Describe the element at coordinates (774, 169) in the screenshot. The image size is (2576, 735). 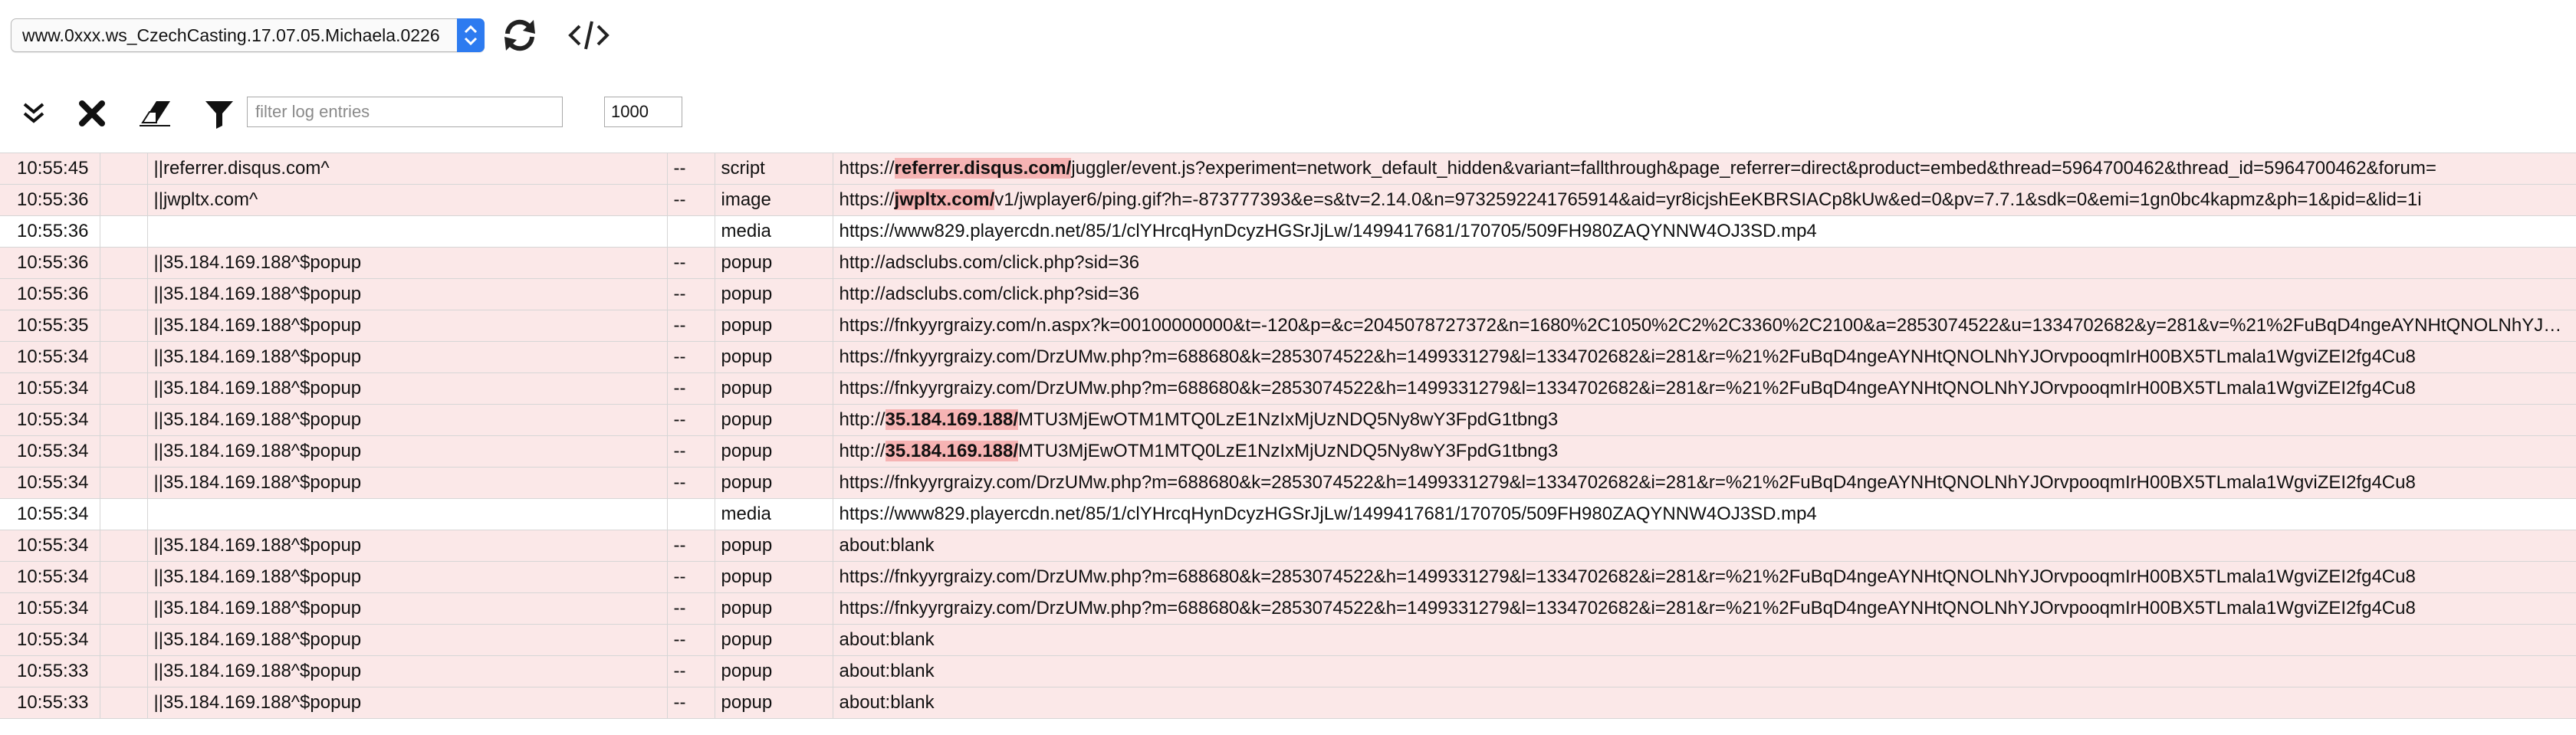
I see `log-type-cell: script` at that location.